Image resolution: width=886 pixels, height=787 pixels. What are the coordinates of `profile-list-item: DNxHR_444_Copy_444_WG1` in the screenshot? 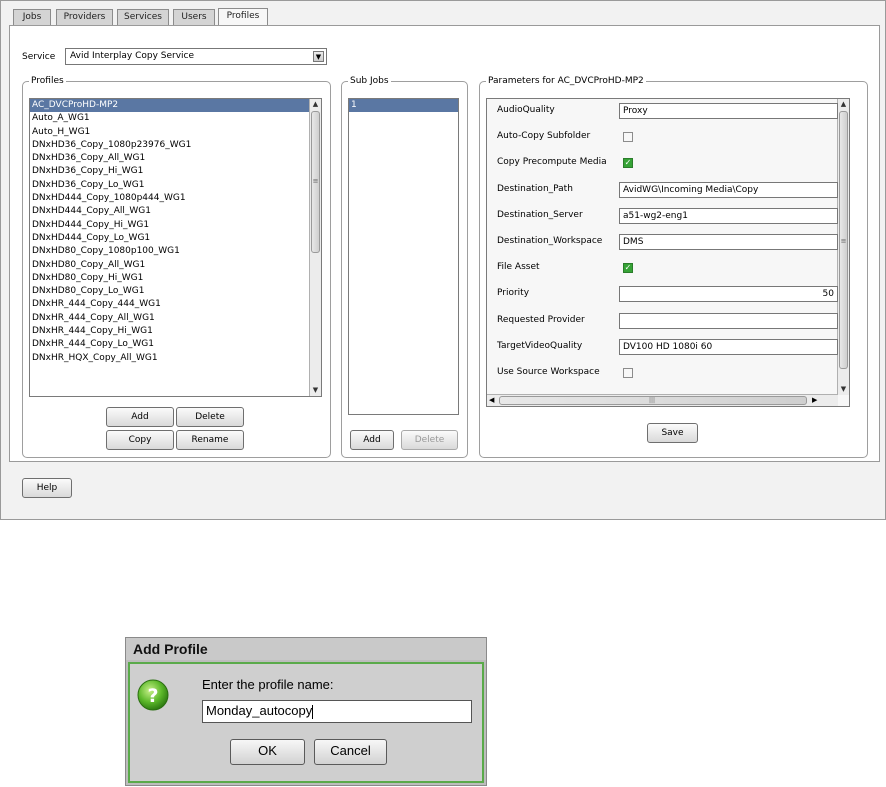 It's located at (169, 304).